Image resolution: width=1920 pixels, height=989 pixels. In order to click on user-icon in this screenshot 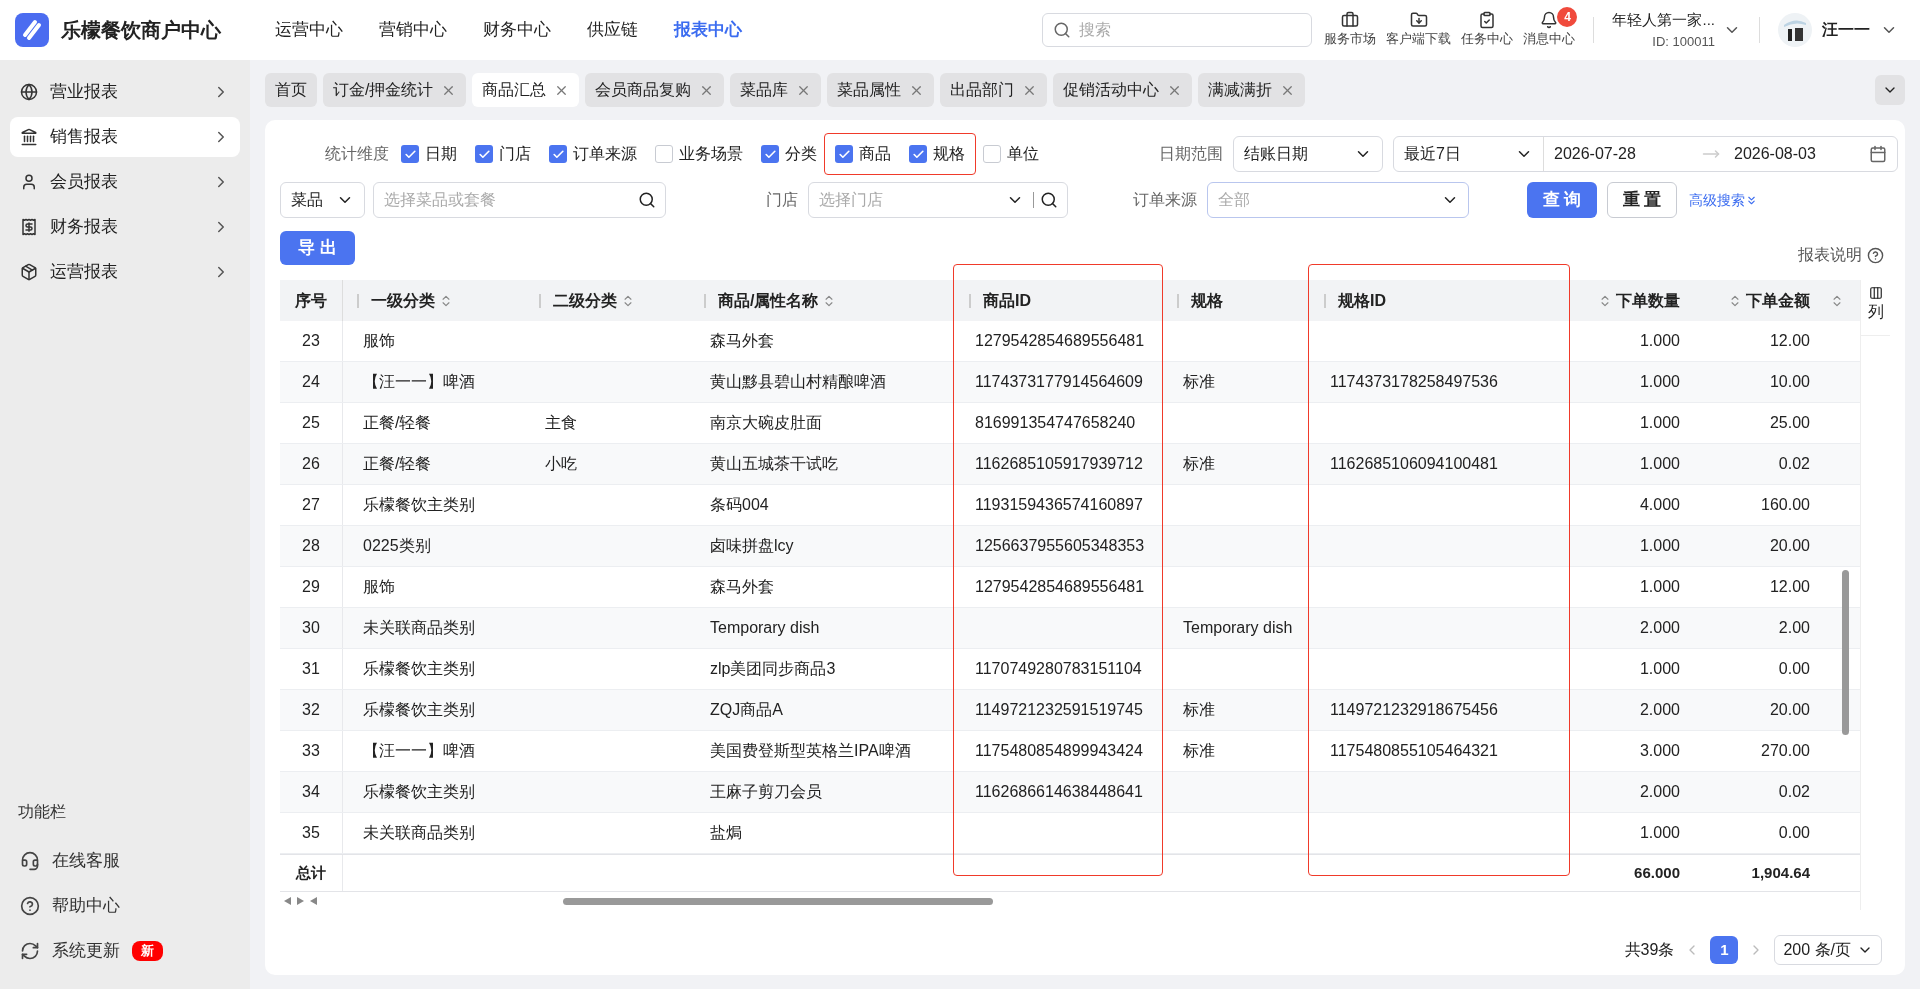, I will do `click(29, 182)`.